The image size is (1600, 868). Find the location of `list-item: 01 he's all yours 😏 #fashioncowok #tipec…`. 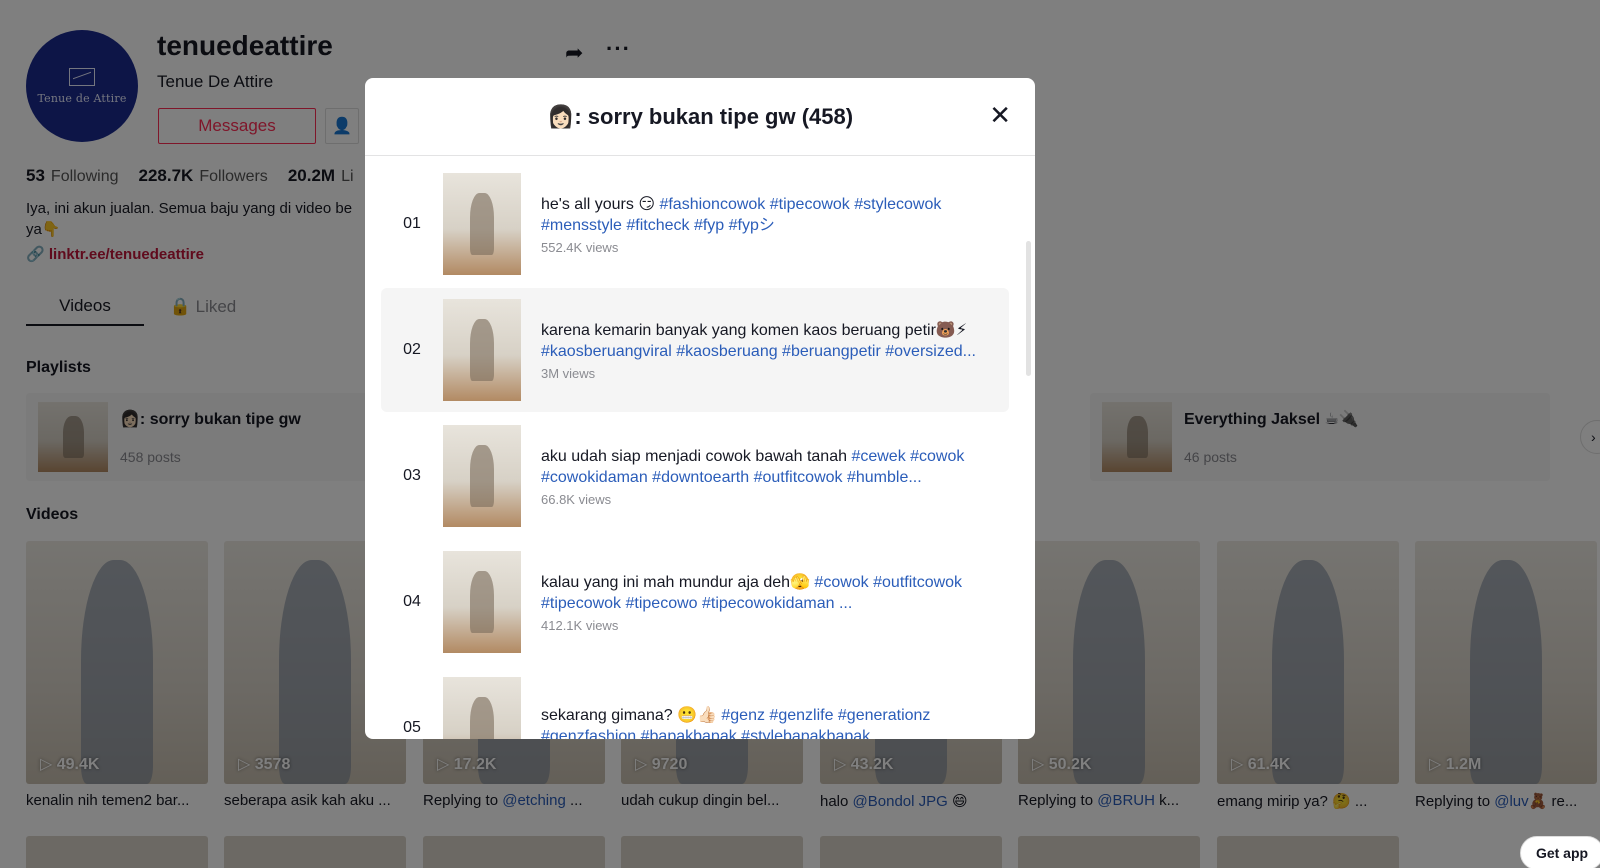

list-item: 01 he's all yours 😏 #fashioncowok #tipec… is located at coordinates (695, 224).